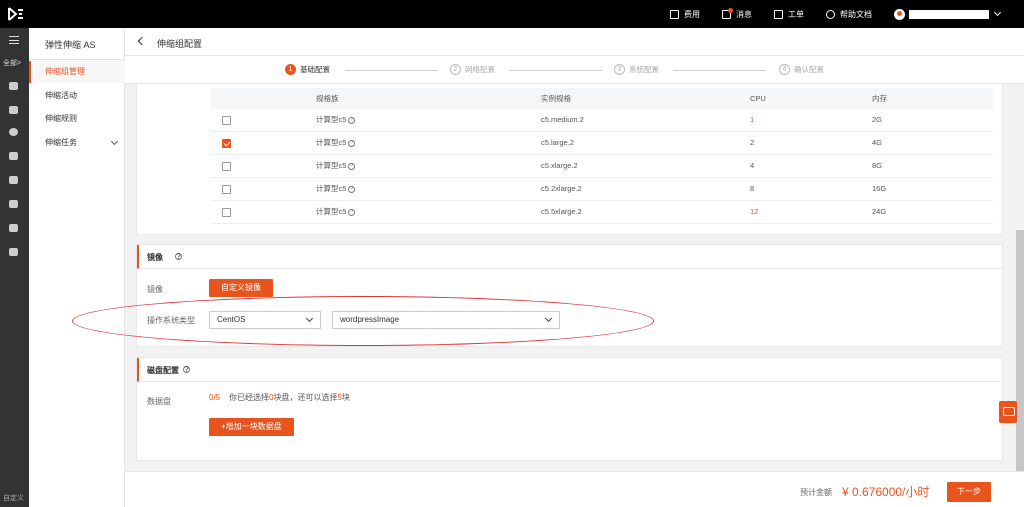 This screenshot has width=1024, height=507. I want to click on wizard-steps: 1 基础配置 2 网络配置 3 系统配置 4 确认配置, so click(574, 70).